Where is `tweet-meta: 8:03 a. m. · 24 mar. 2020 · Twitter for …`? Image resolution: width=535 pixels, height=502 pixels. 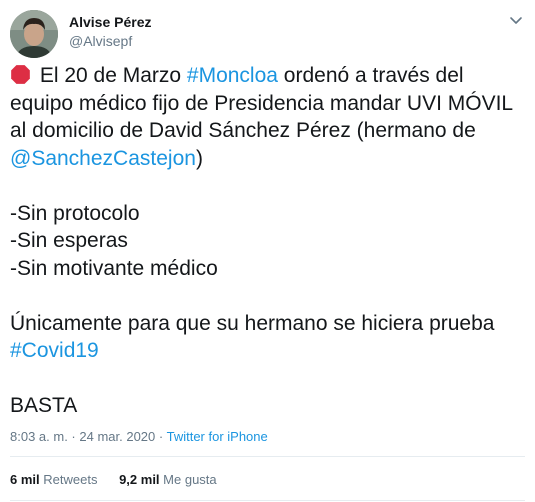 tweet-meta: 8:03 a. m. · 24 mar. 2020 · Twitter for … is located at coordinates (139, 436).